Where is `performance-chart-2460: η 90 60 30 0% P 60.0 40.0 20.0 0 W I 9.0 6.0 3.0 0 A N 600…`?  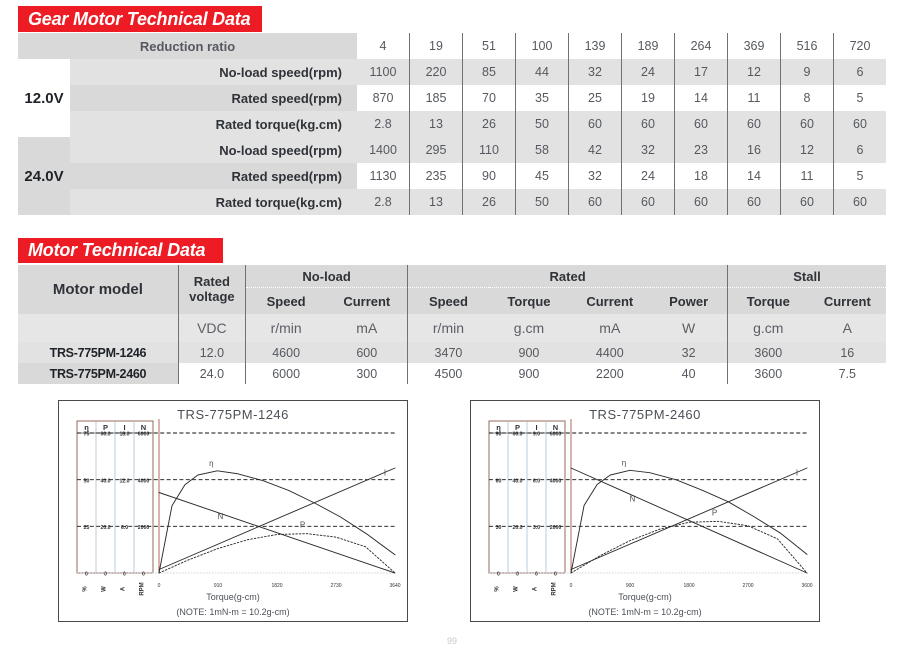
performance-chart-2460: η 90 60 30 0% P 60.0 40.0 20.0 0 W I 9.0 6.0 3.0 0 A N 600… is located at coordinates (645, 511).